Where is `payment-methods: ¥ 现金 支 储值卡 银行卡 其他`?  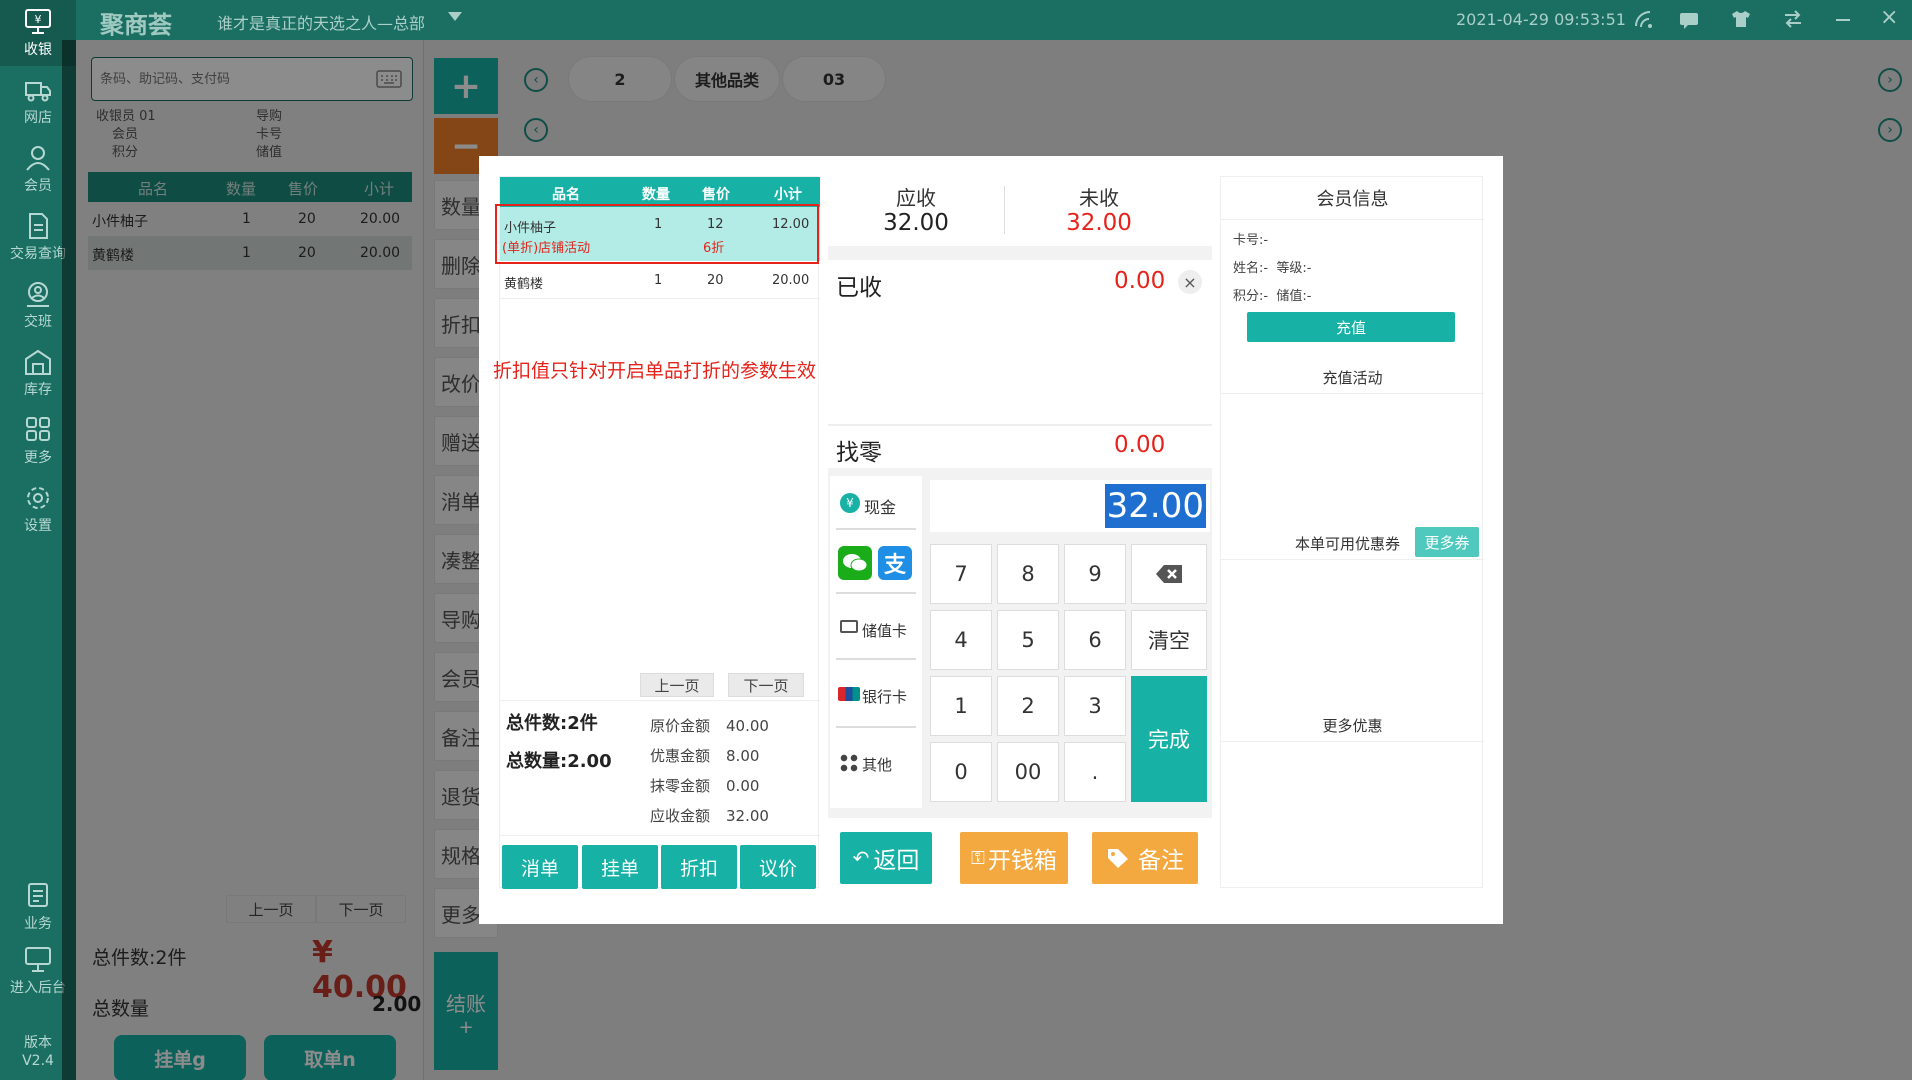
payment-methods: ¥ 现金 支 储值卡 银行卡 其他 is located at coordinates (876, 642).